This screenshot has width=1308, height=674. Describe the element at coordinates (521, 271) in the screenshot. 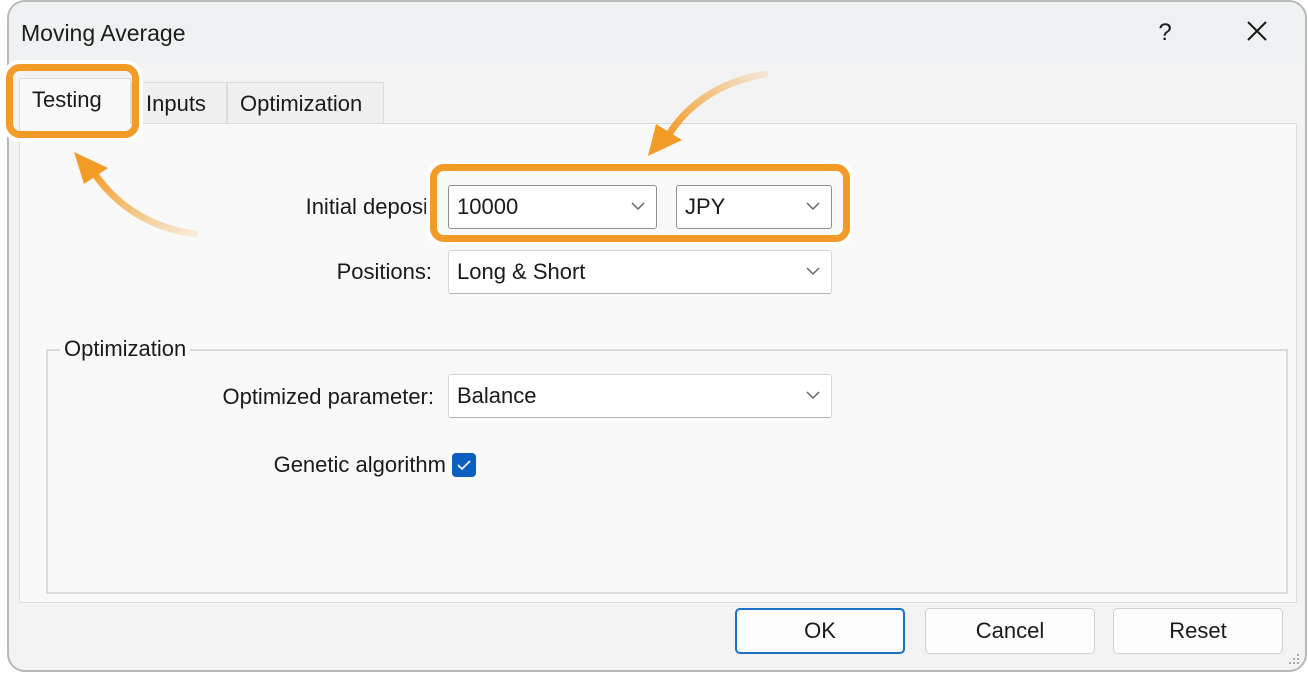

I see `positions-value: Long & Short` at that location.